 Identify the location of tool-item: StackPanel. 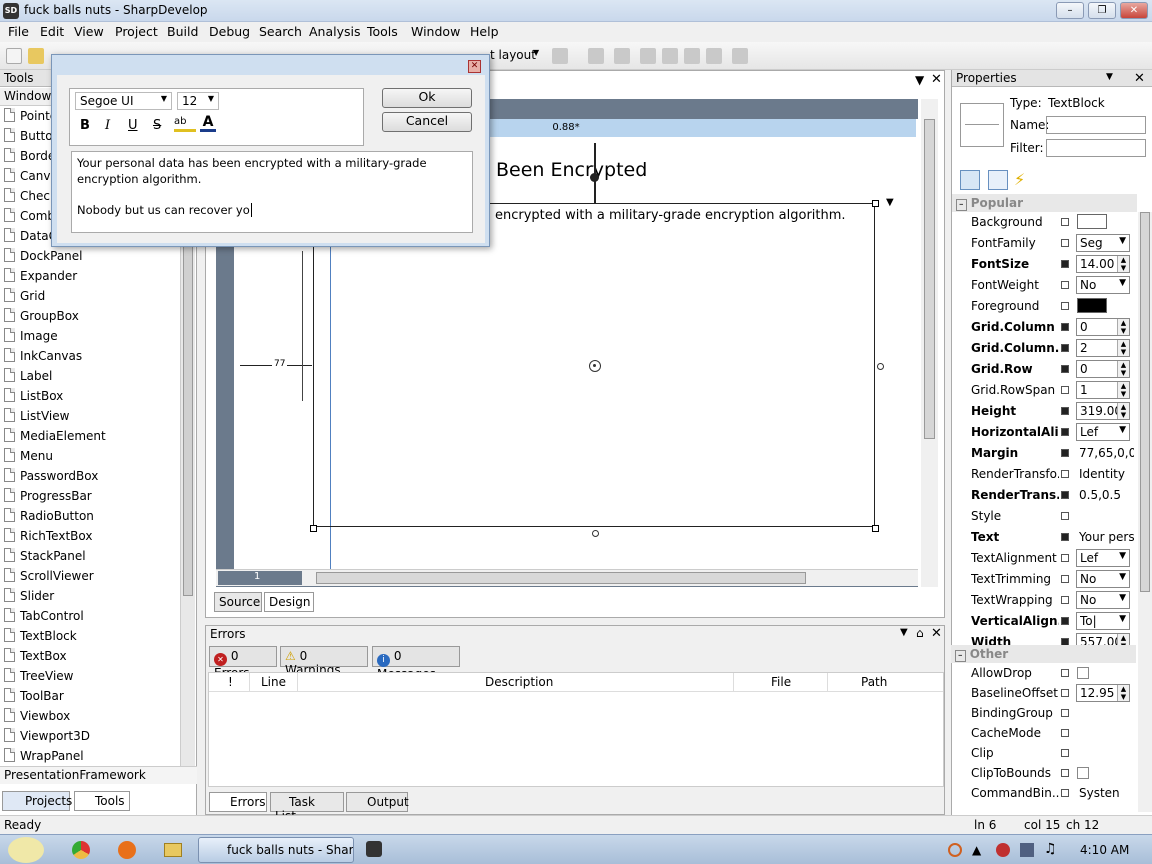
(91, 556).